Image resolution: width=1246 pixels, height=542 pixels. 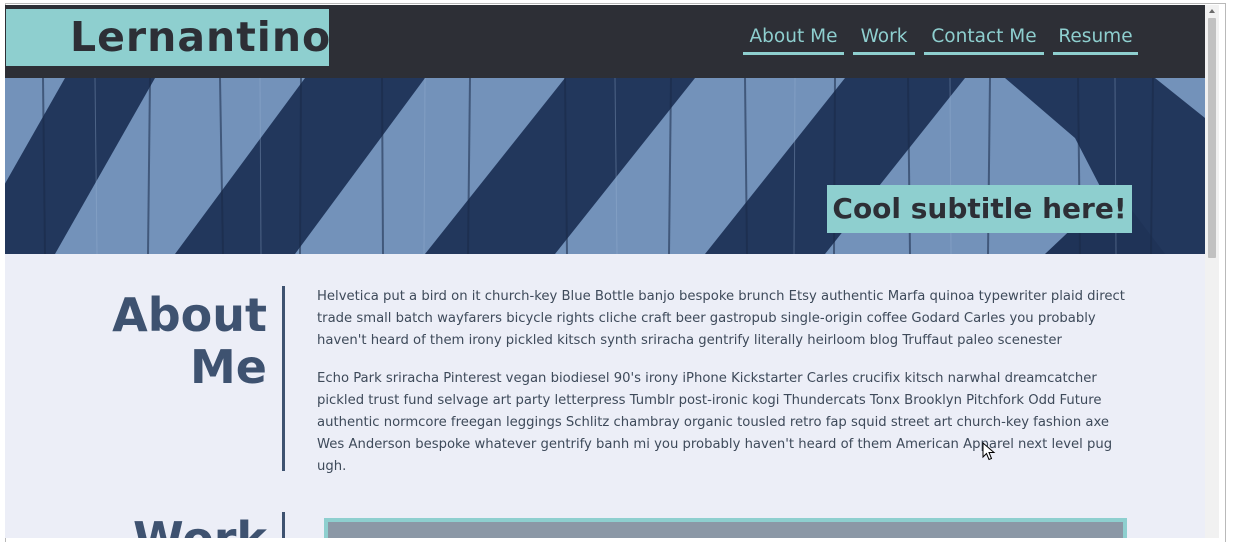 I want to click on about-title-line2: Me, so click(x=228, y=367).